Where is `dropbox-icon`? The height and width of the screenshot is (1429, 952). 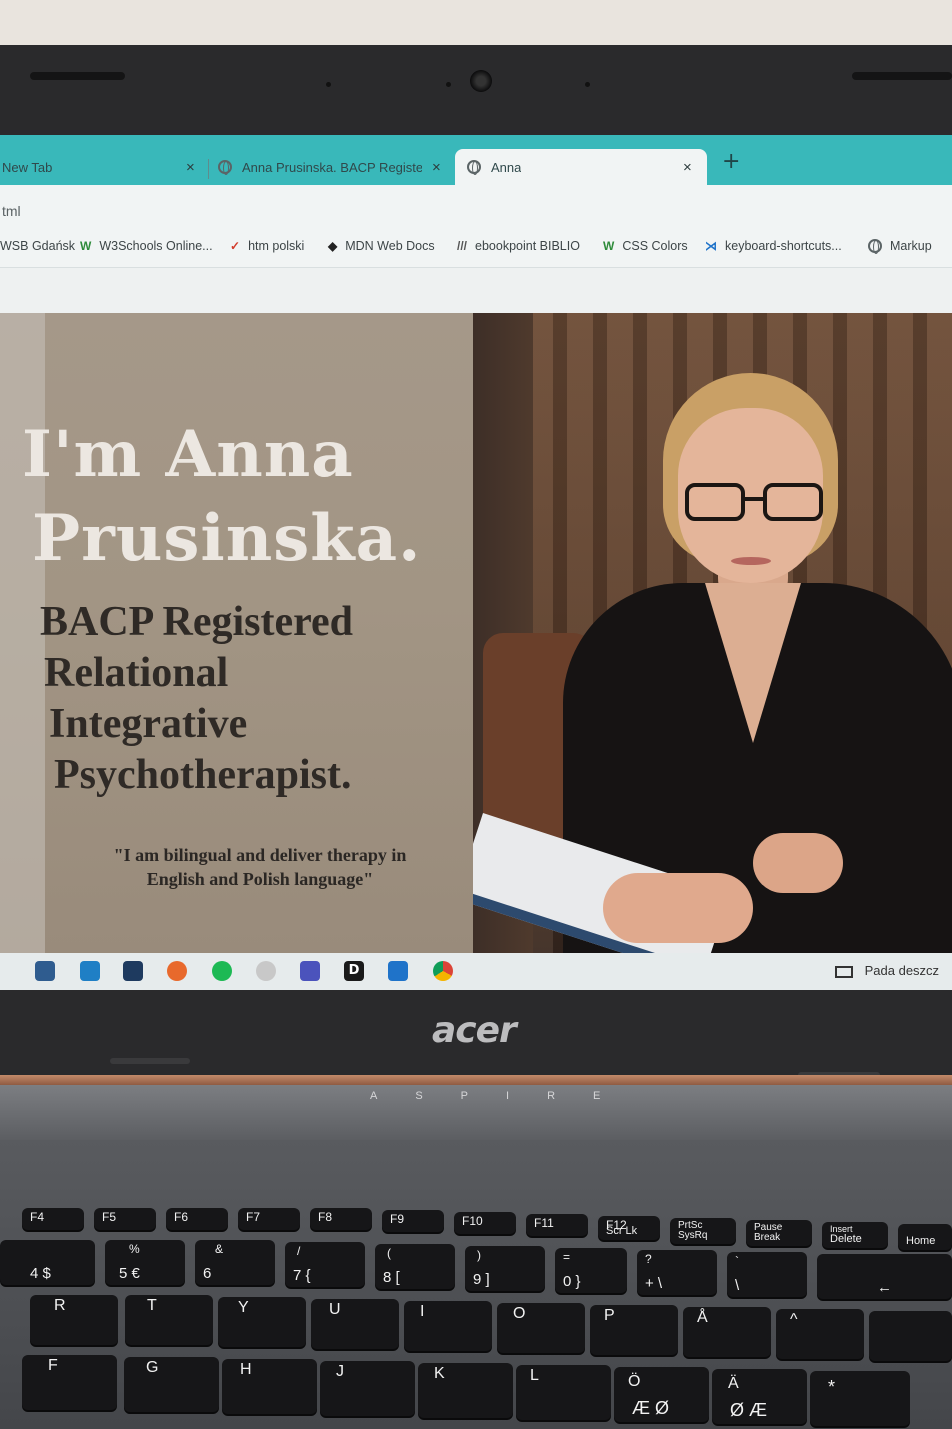
dropbox-icon is located at coordinates (133, 971).